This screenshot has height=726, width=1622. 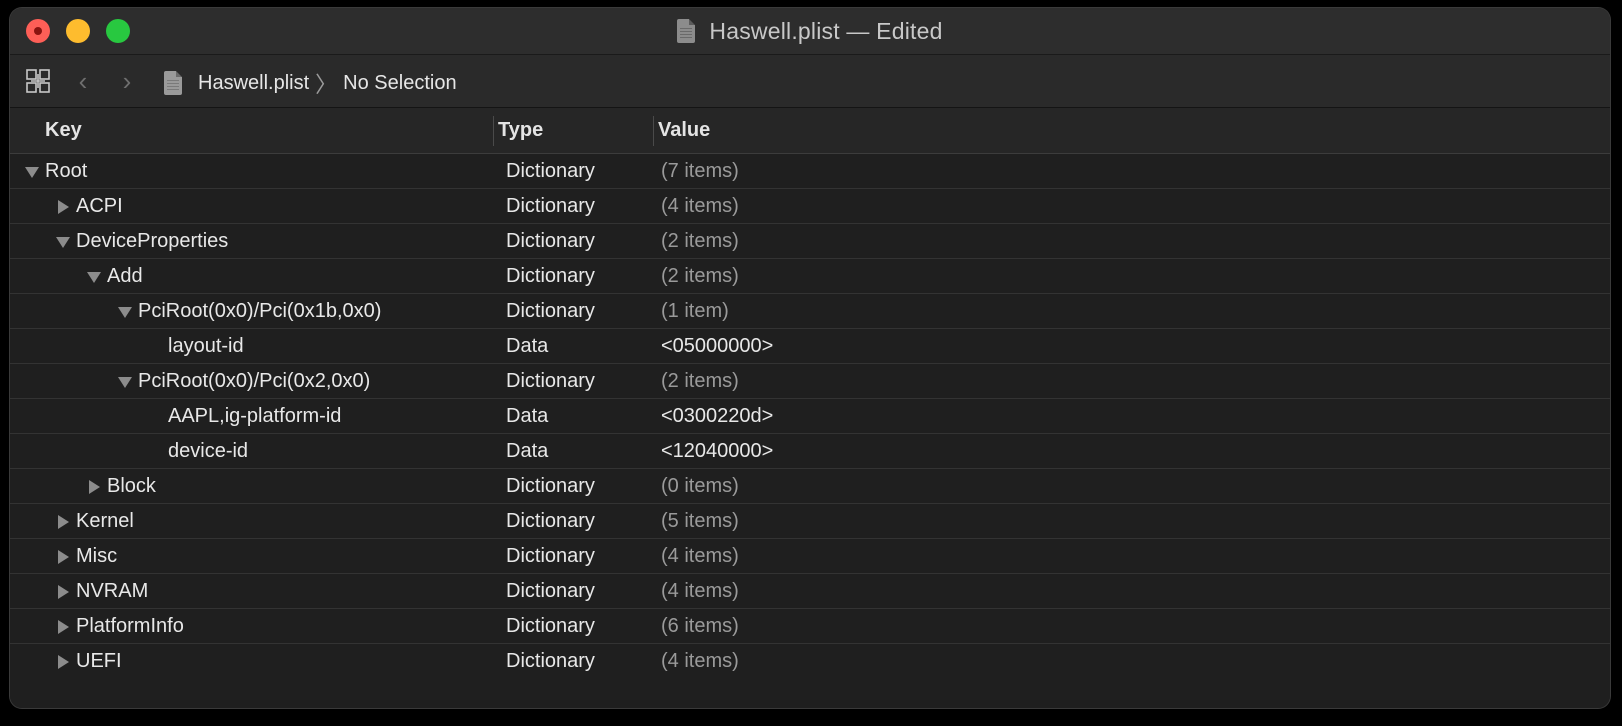 I want to click on key-label: Root, so click(x=66, y=171).